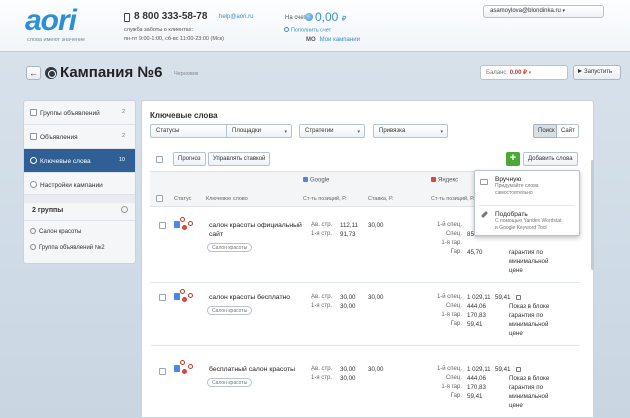  Describe the element at coordinates (470, 234) in the screenshot. I see `y-pos-value: 85` at that location.